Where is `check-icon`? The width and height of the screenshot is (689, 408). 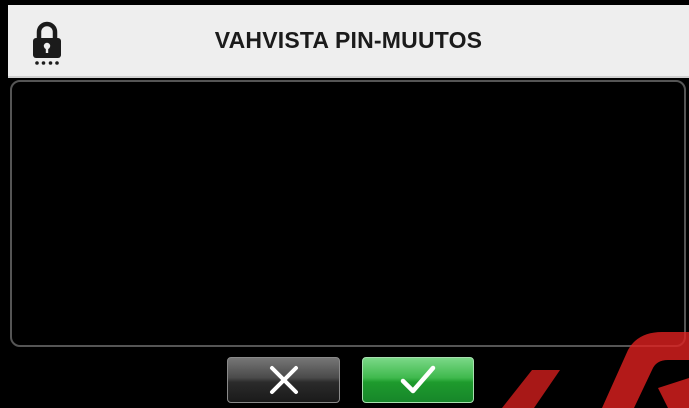 check-icon is located at coordinates (418, 379).